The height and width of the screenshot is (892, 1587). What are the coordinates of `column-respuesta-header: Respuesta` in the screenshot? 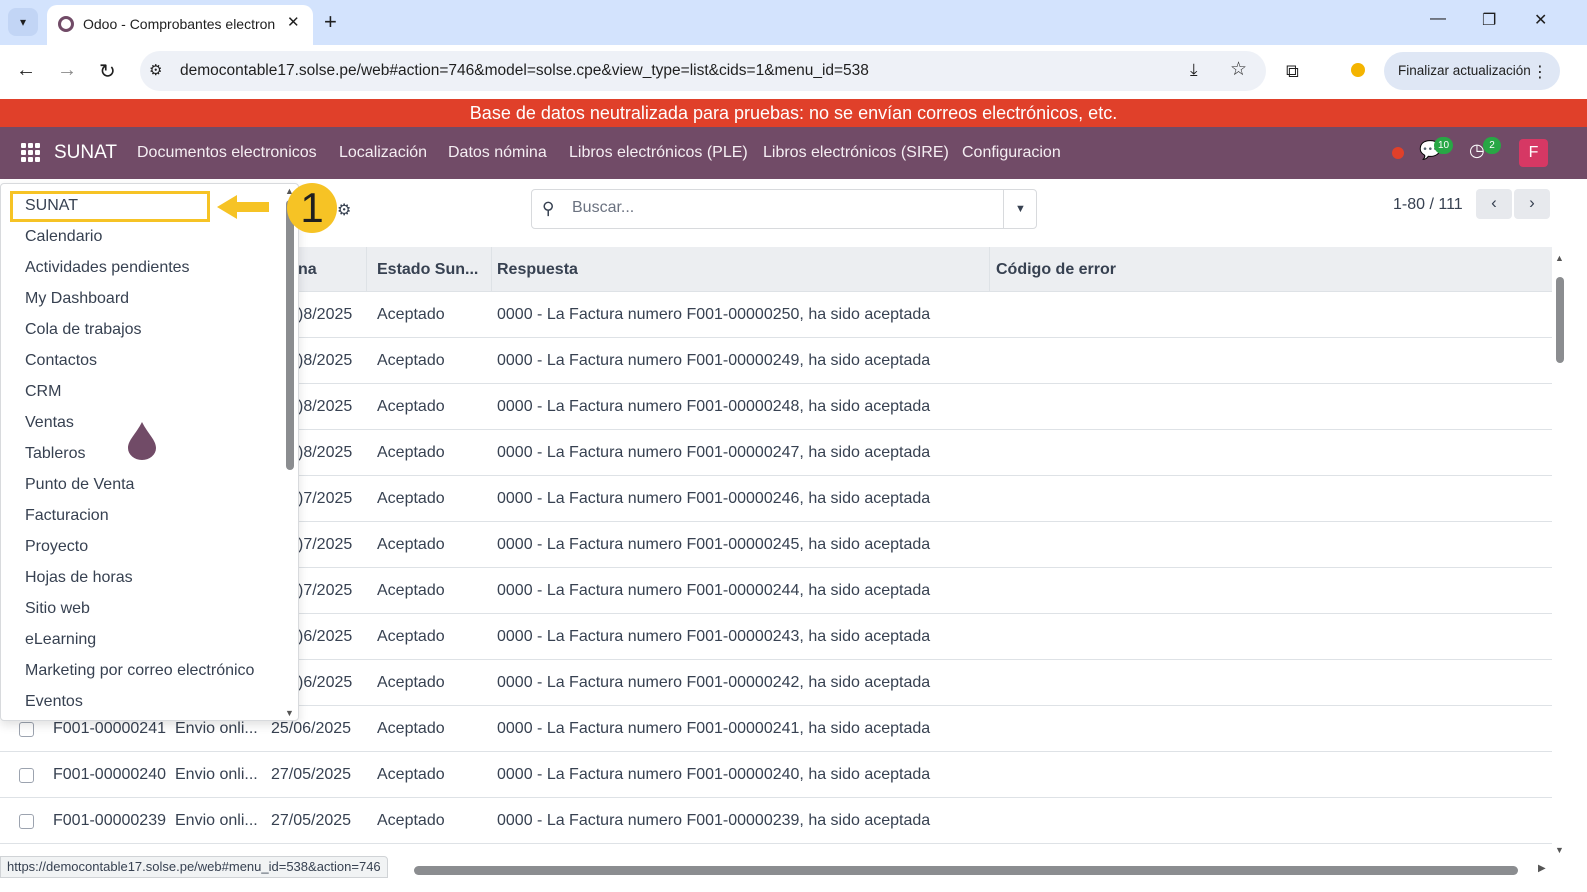 It's located at (537, 270).